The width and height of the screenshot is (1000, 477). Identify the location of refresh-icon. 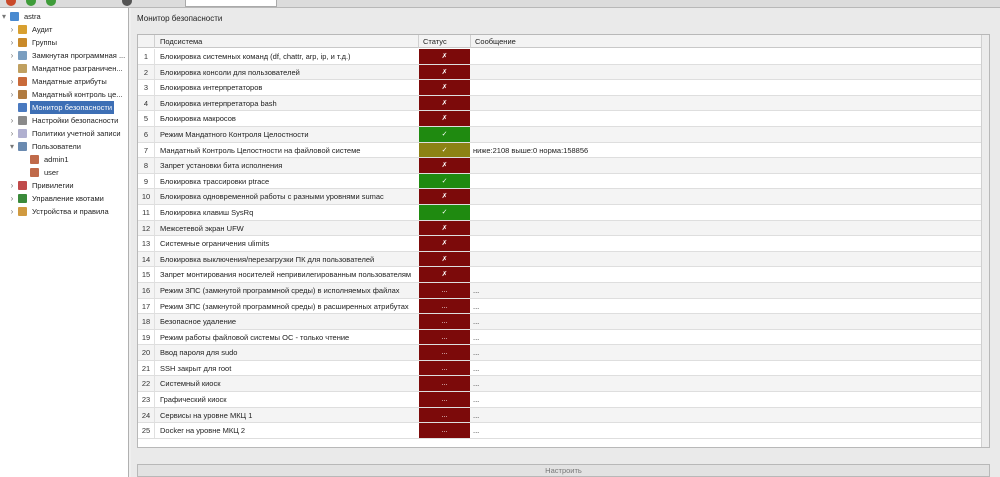
(31, 3).